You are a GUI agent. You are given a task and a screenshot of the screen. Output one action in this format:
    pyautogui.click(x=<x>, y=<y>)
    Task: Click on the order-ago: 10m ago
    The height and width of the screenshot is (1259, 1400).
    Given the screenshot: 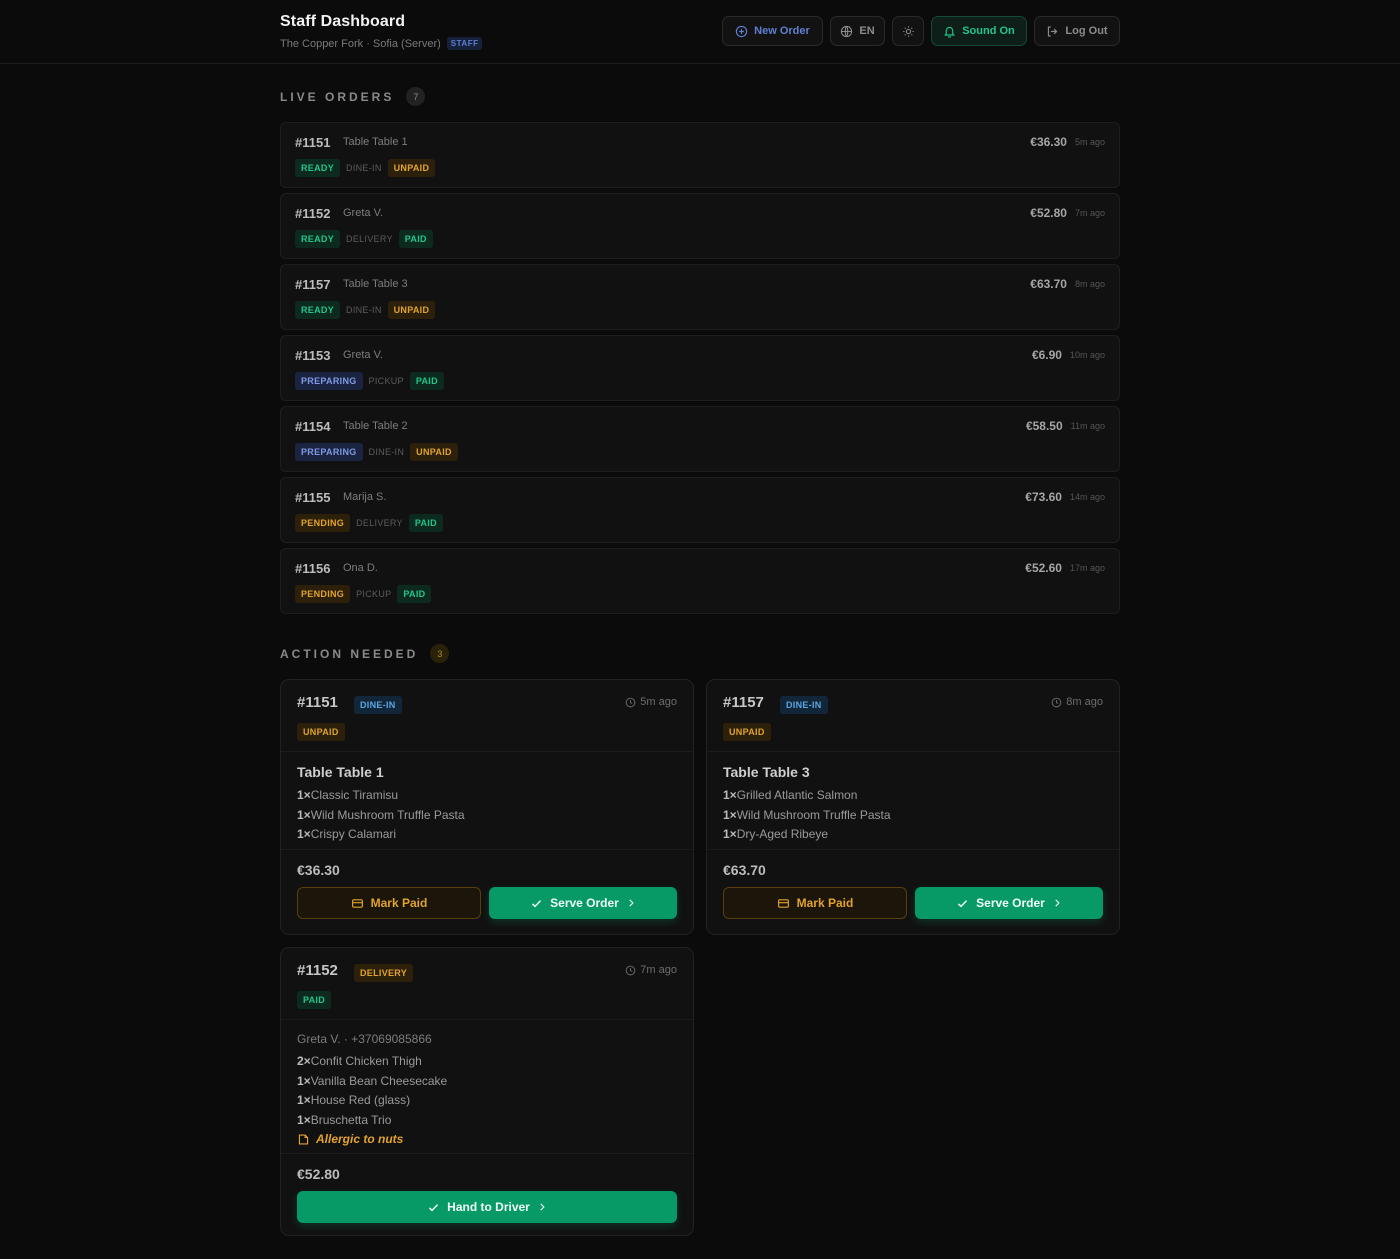 What is the action you would take?
    pyautogui.click(x=1087, y=355)
    